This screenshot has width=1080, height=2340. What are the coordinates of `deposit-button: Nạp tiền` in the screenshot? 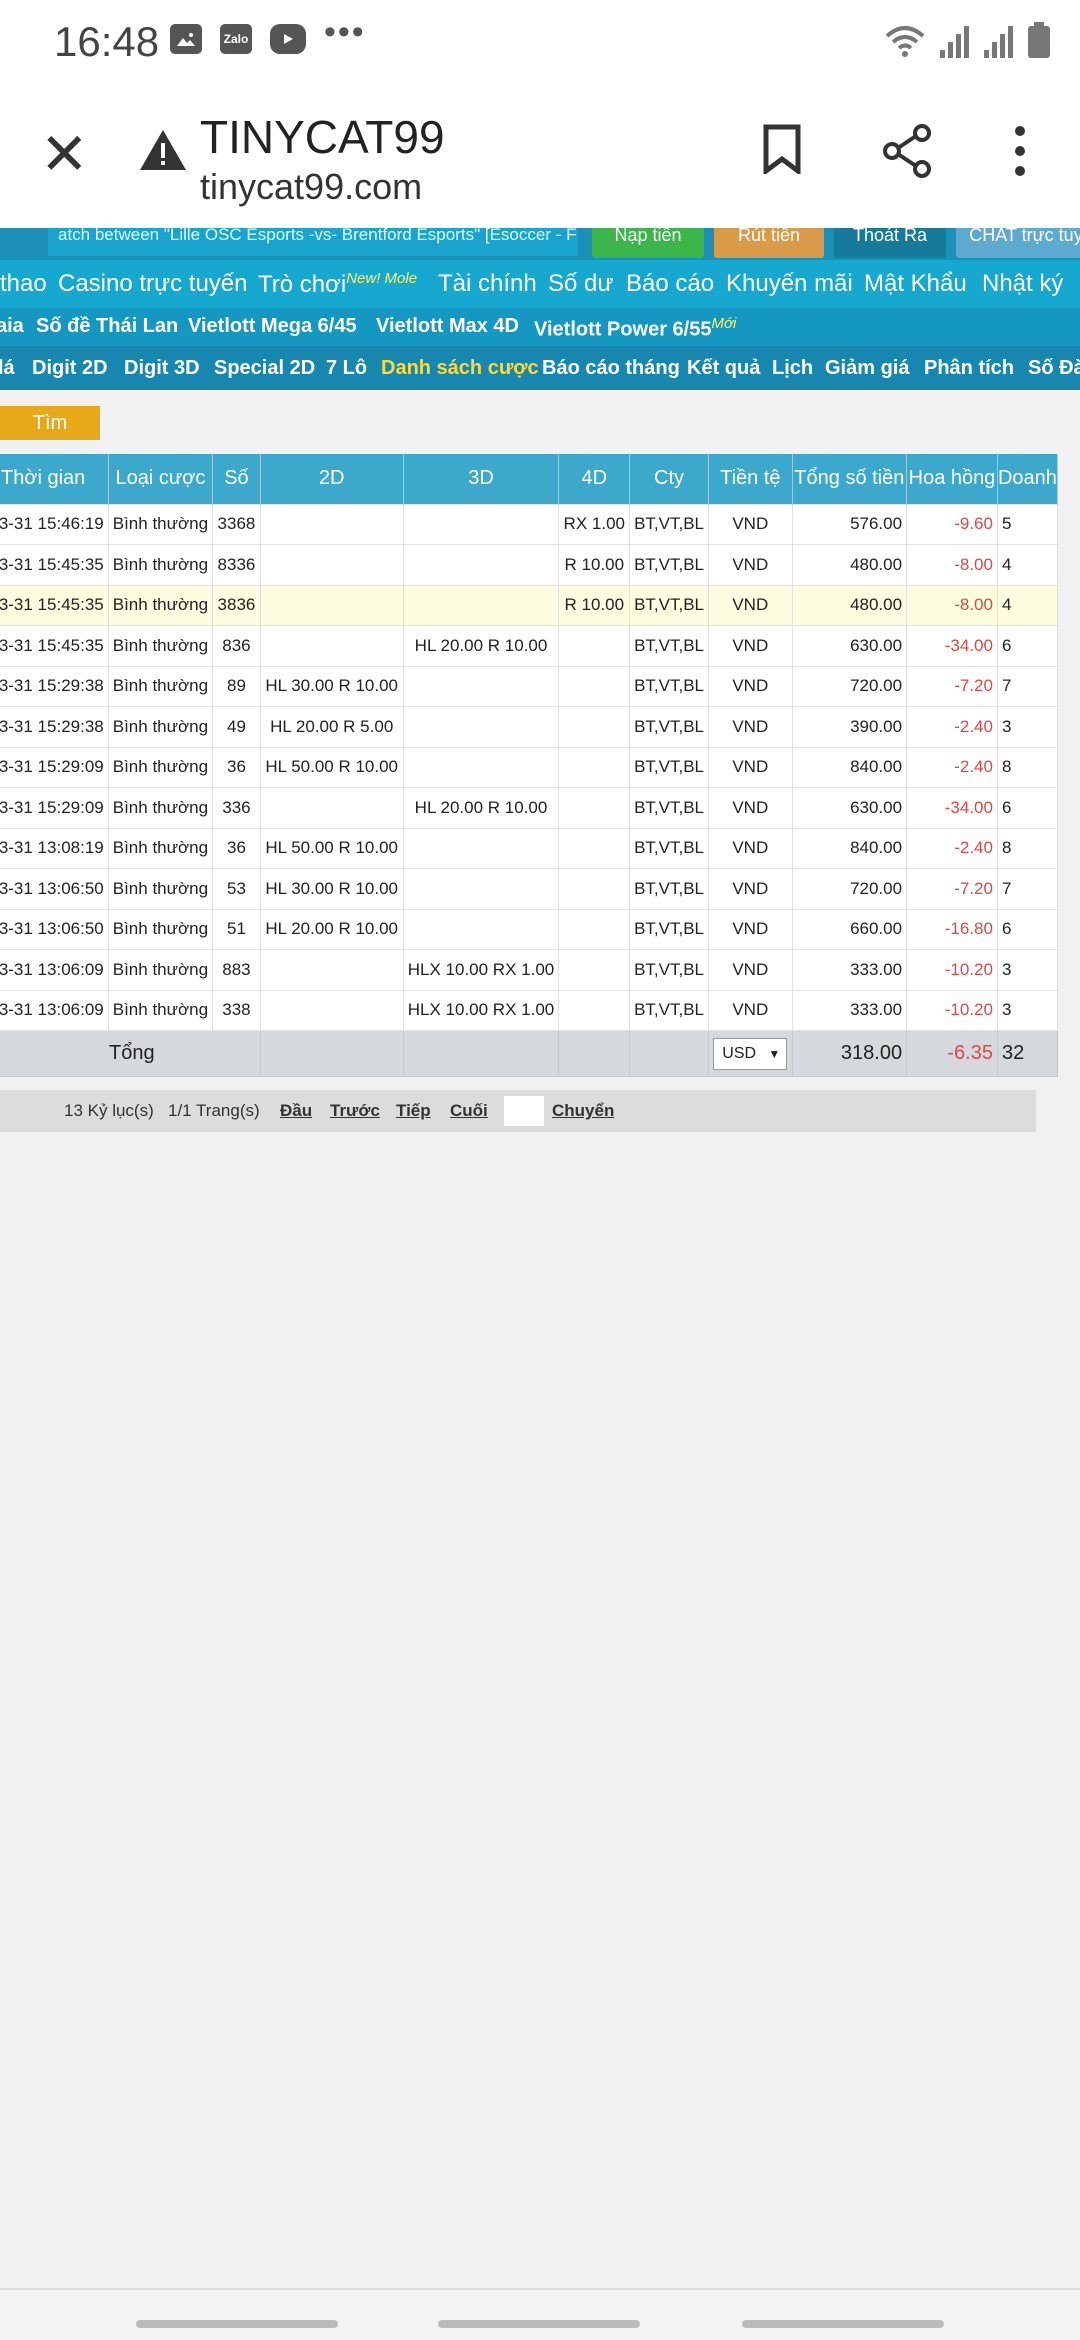 It's located at (648, 243).